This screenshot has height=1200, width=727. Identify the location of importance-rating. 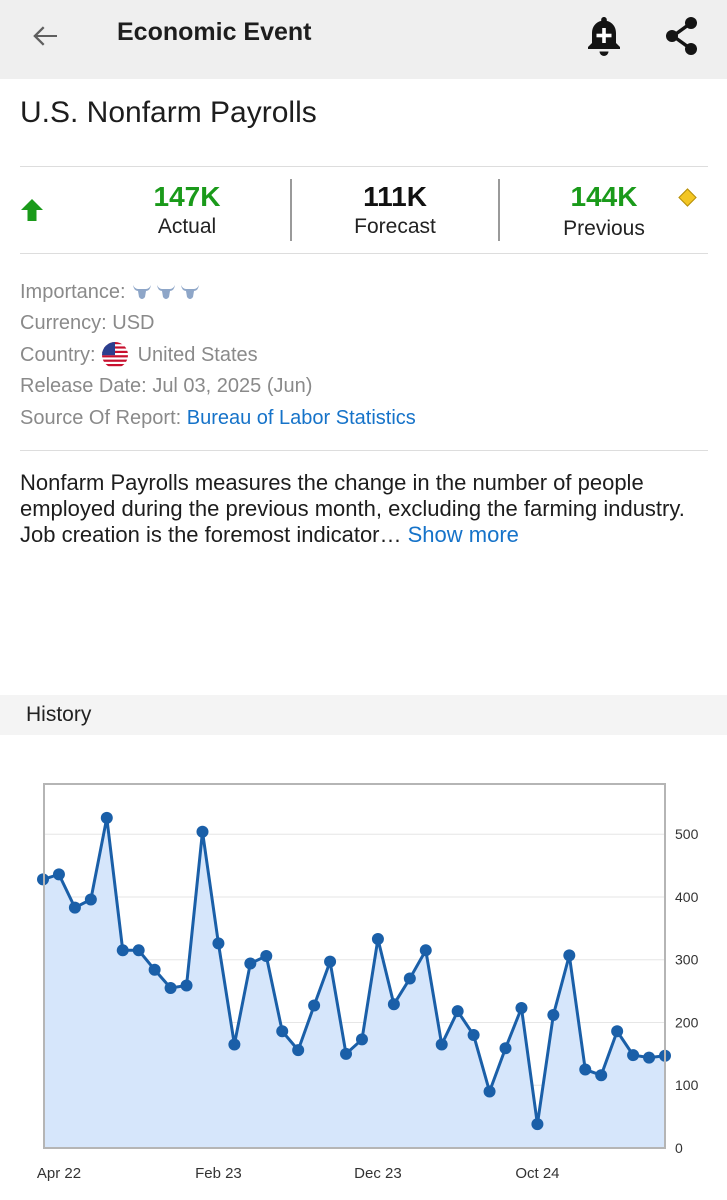
(166, 292).